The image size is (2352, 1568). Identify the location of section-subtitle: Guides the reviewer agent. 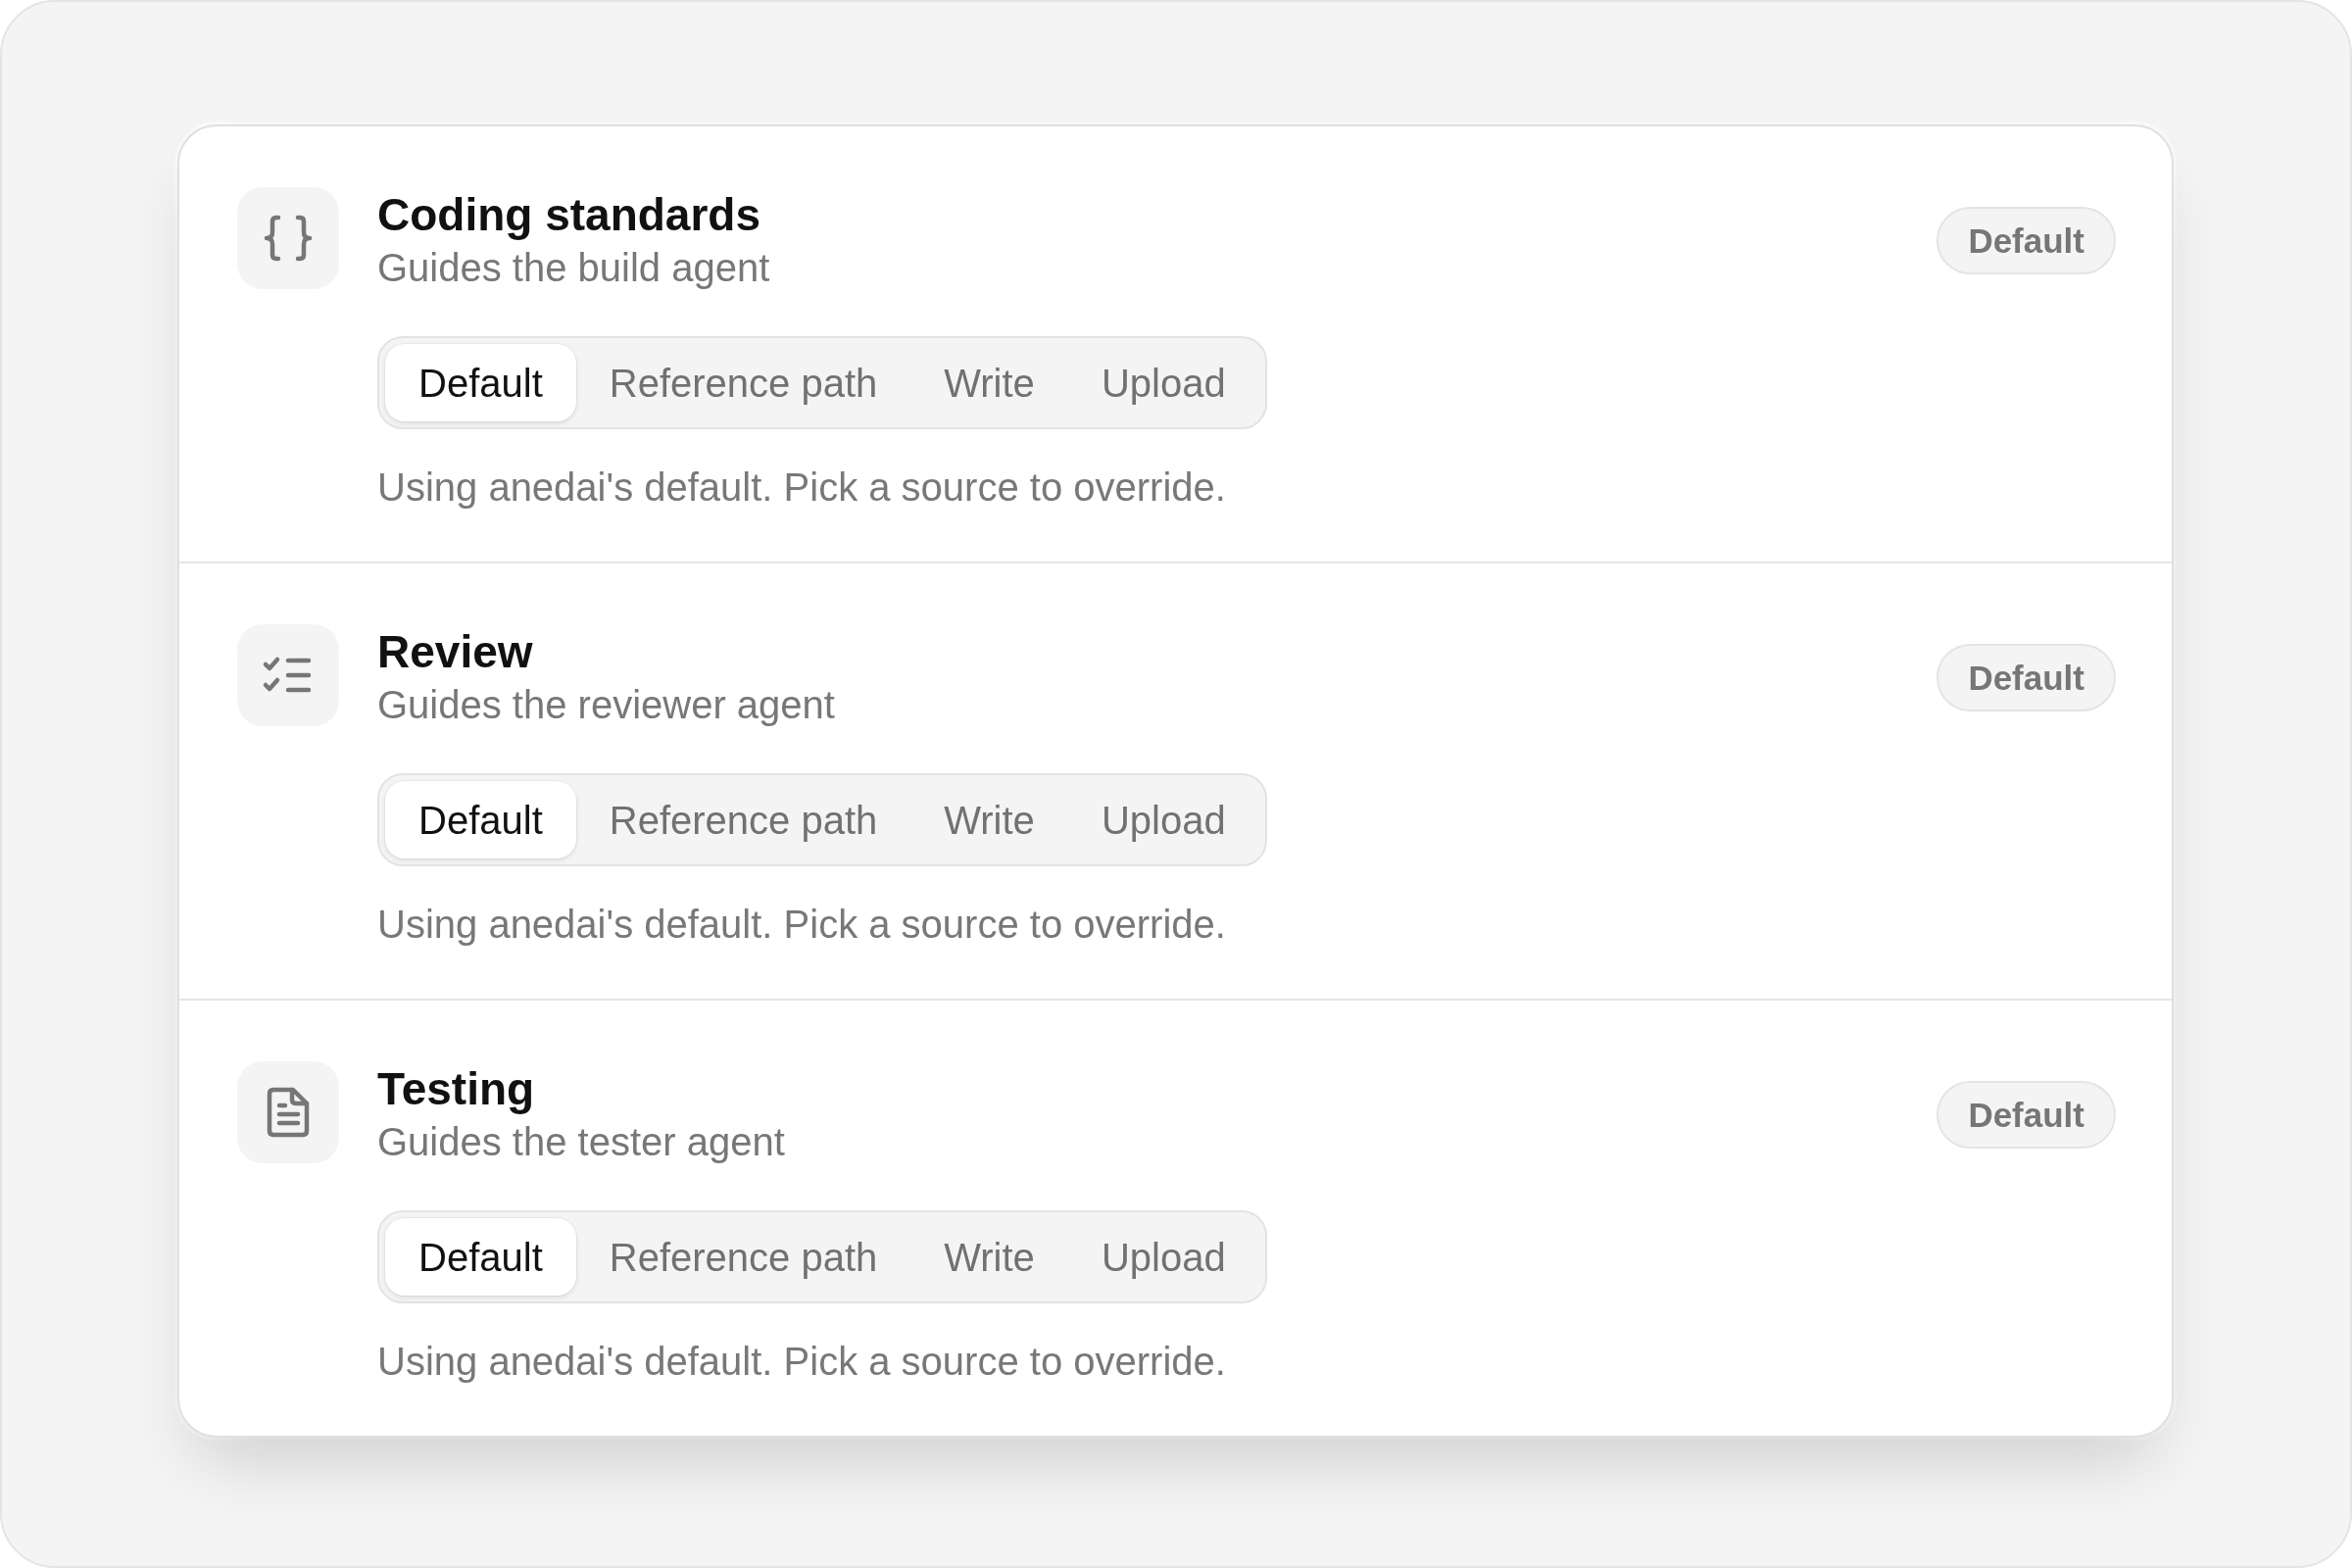
(606, 705).